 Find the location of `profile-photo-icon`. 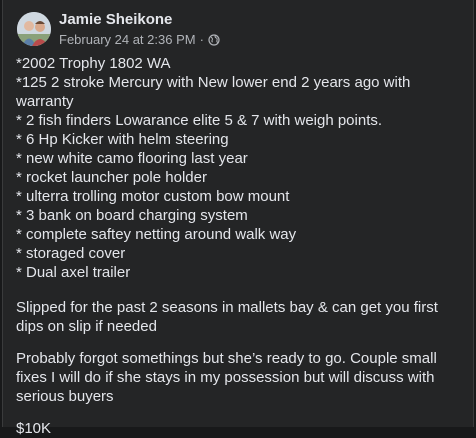

profile-photo-icon is located at coordinates (34, 29).